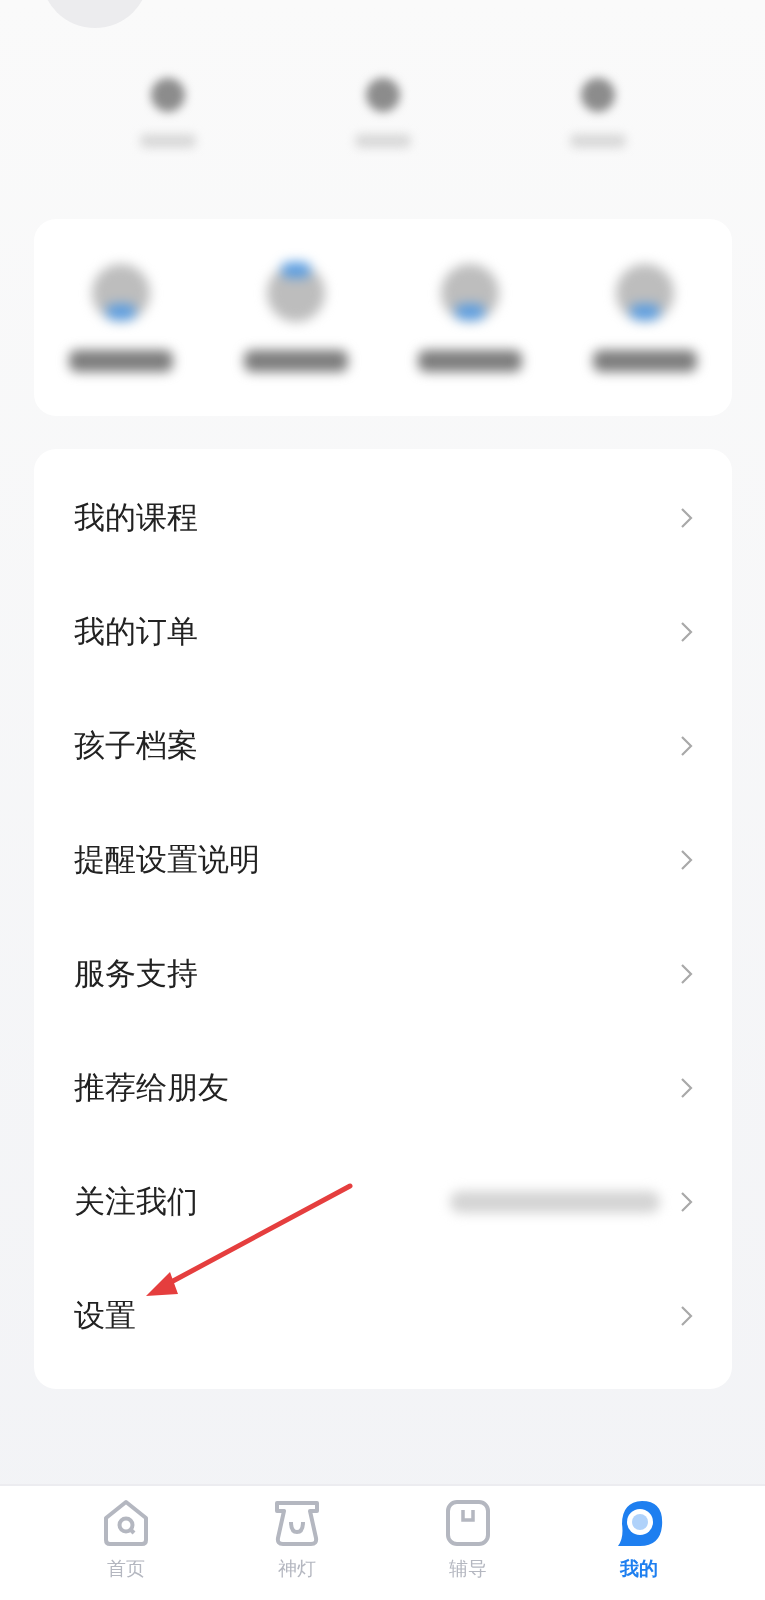  What do you see at coordinates (383, 632) in the screenshot?
I see `menu-item: 我的订单` at bounding box center [383, 632].